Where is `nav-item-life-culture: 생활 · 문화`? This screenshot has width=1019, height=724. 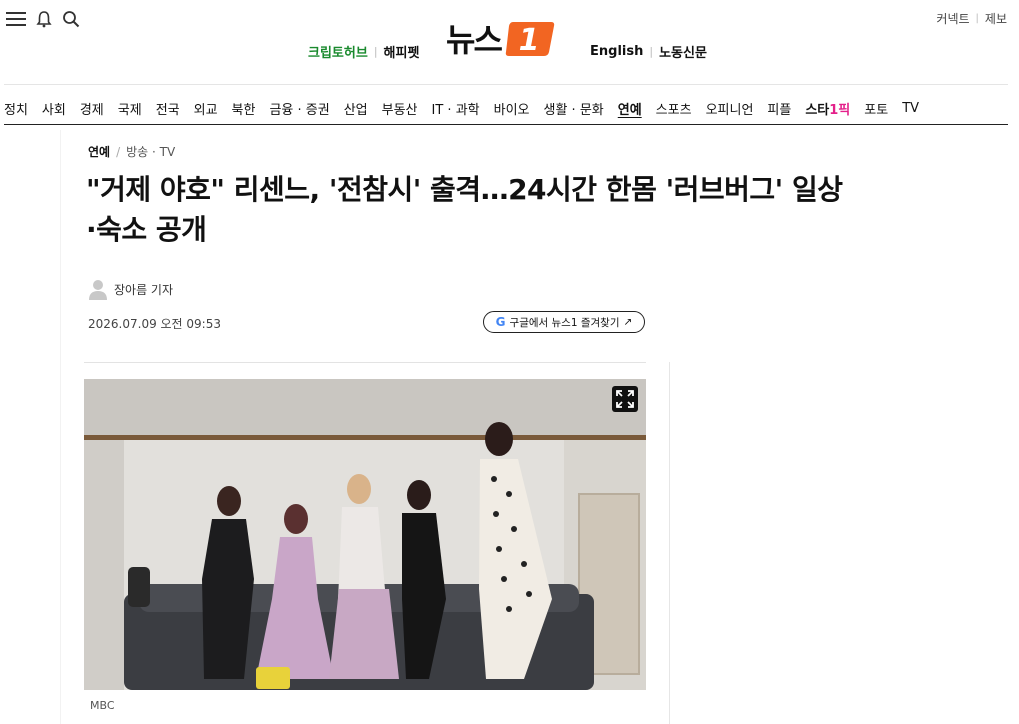 nav-item-life-culture: 생활 · 문화 is located at coordinates (574, 108).